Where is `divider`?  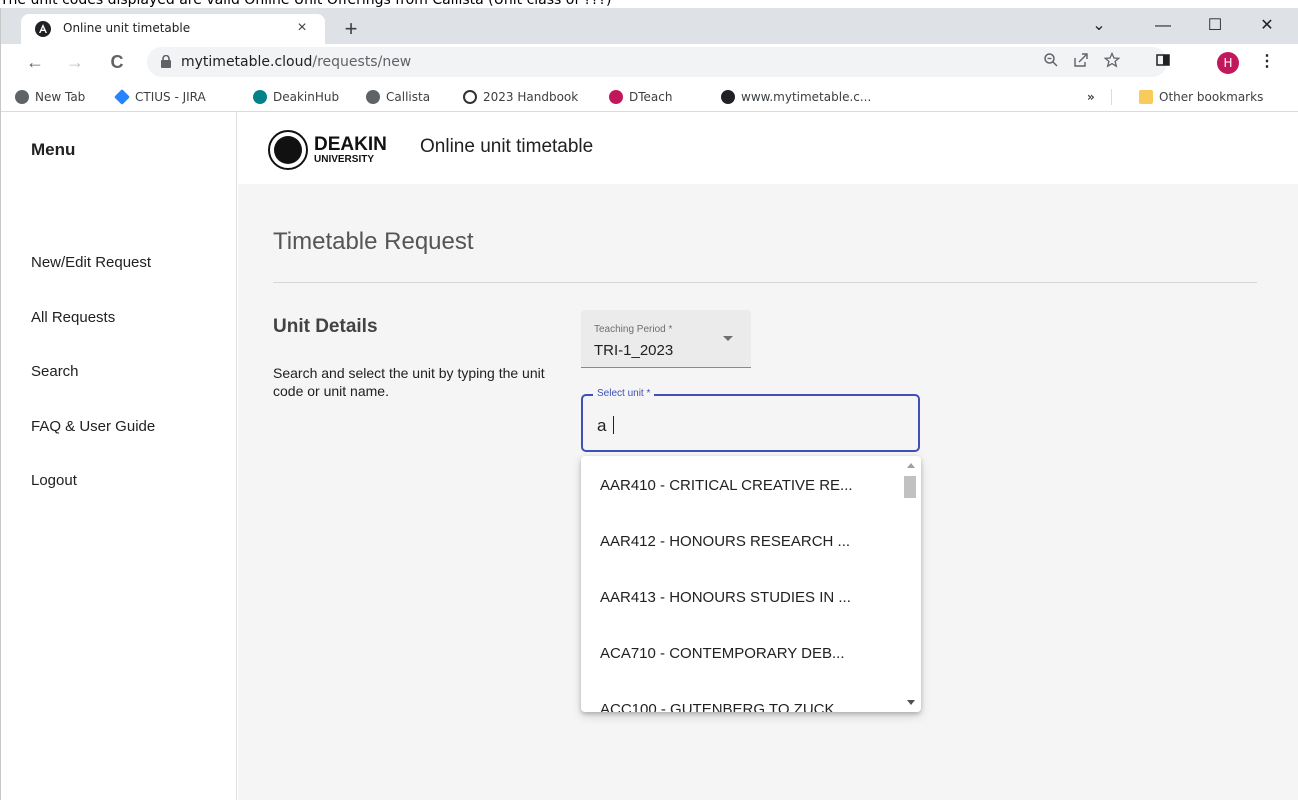 divider is located at coordinates (765, 282).